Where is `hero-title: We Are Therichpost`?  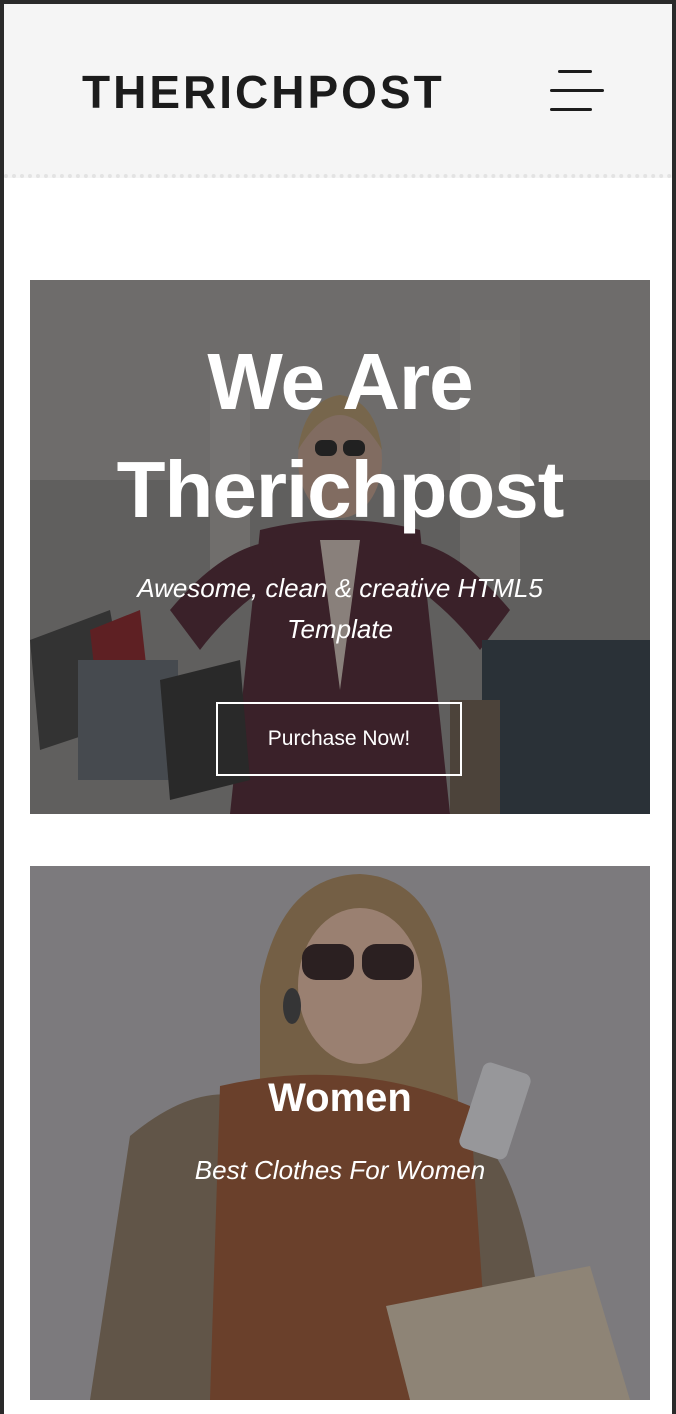
hero-title: We Are Therichpost is located at coordinates (340, 436).